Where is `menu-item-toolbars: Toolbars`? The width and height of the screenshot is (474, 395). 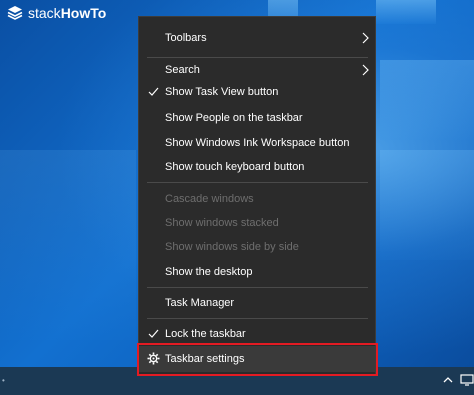
menu-item-toolbars: Toolbars is located at coordinates (257, 38).